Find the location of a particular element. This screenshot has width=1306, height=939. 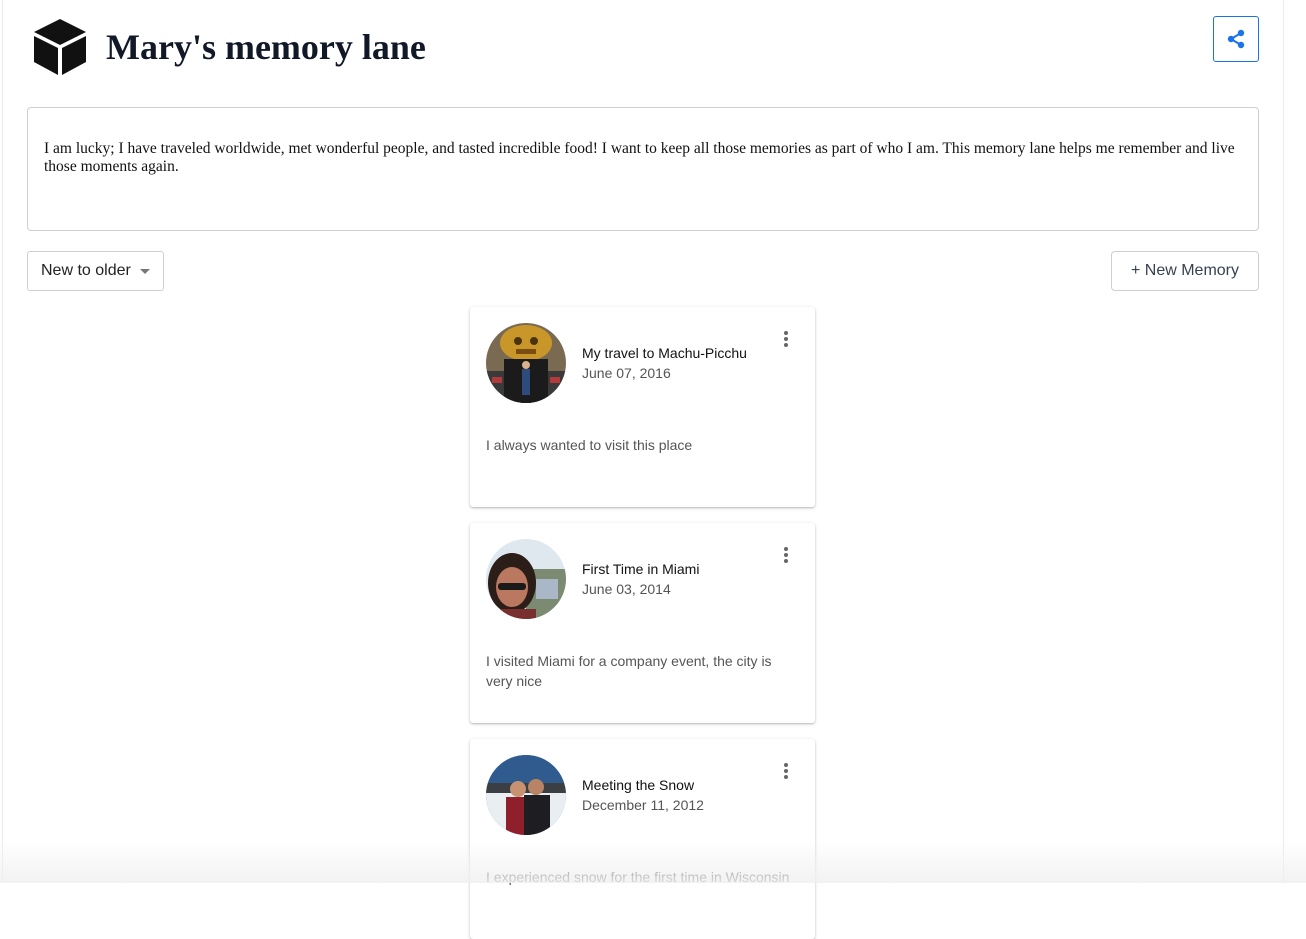

share-button is located at coordinates (1236, 39).